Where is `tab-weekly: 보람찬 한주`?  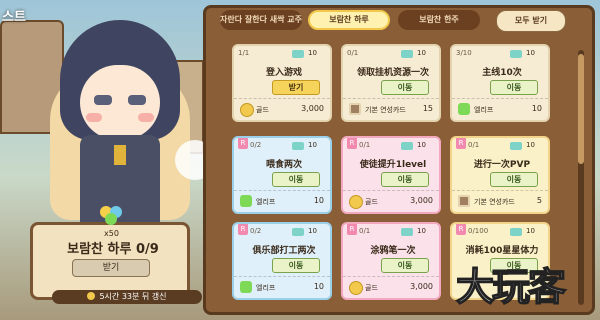 tab-weekly: 보람찬 한주 is located at coordinates (439, 20).